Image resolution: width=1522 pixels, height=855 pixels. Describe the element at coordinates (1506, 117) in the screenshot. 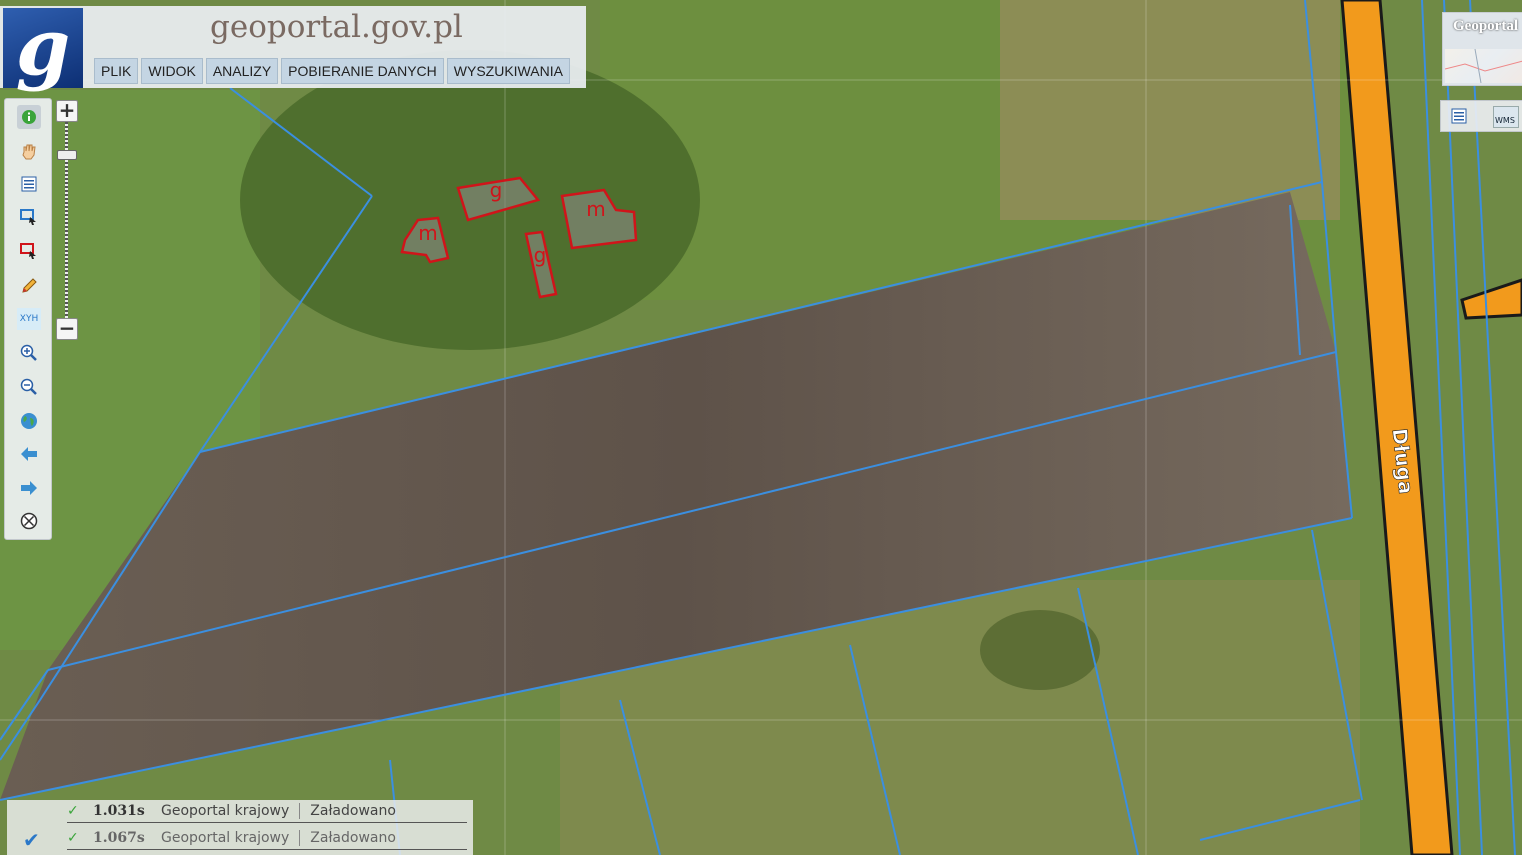

I see `wms-icon: WMS` at that location.